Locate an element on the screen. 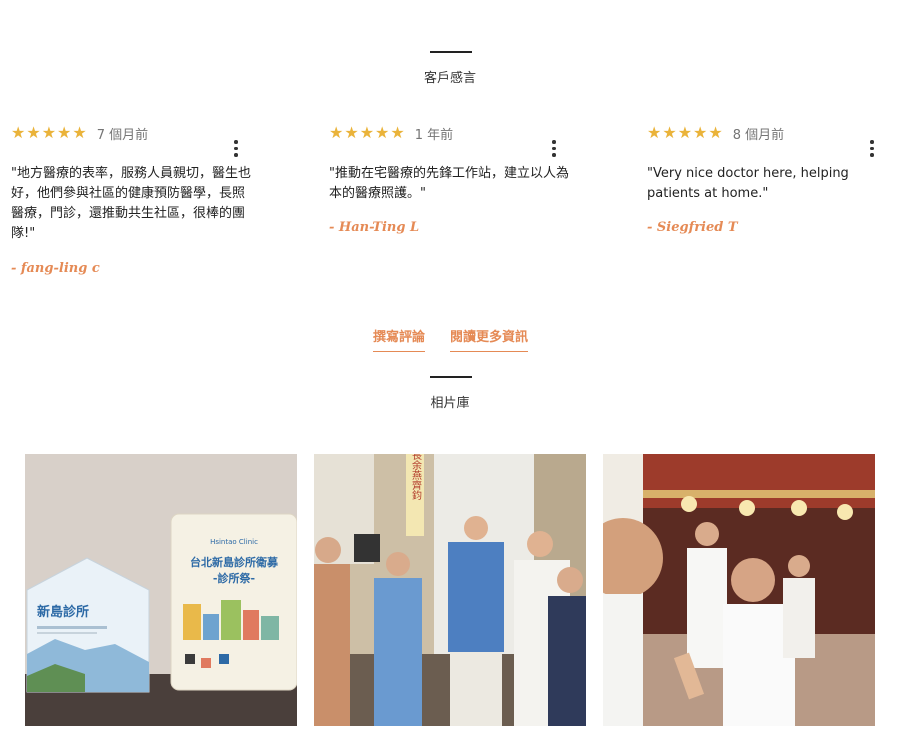 The height and width of the screenshot is (732, 900). section-divider-gallery is located at coordinates (451, 377).